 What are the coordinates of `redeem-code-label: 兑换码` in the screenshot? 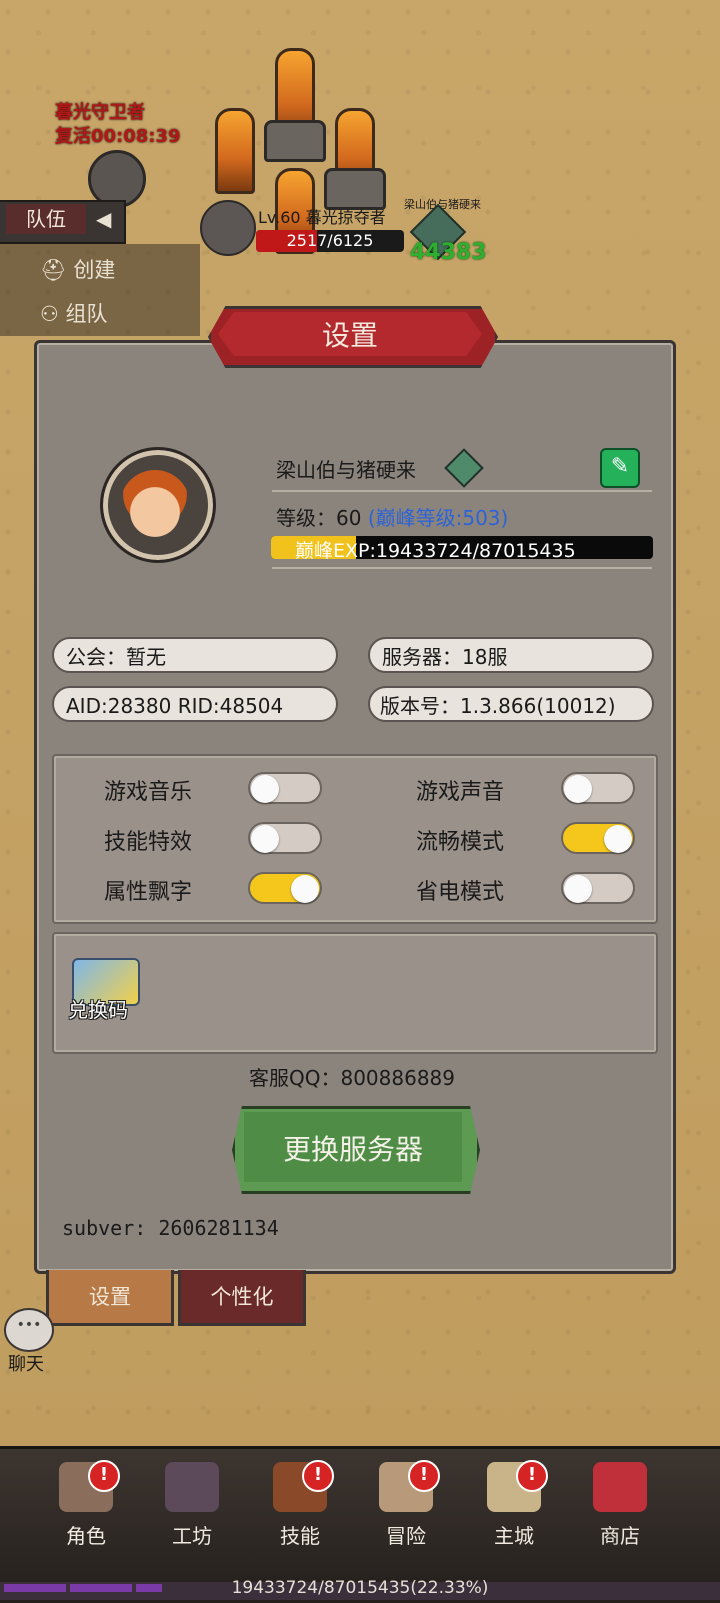 It's located at (98, 1008).